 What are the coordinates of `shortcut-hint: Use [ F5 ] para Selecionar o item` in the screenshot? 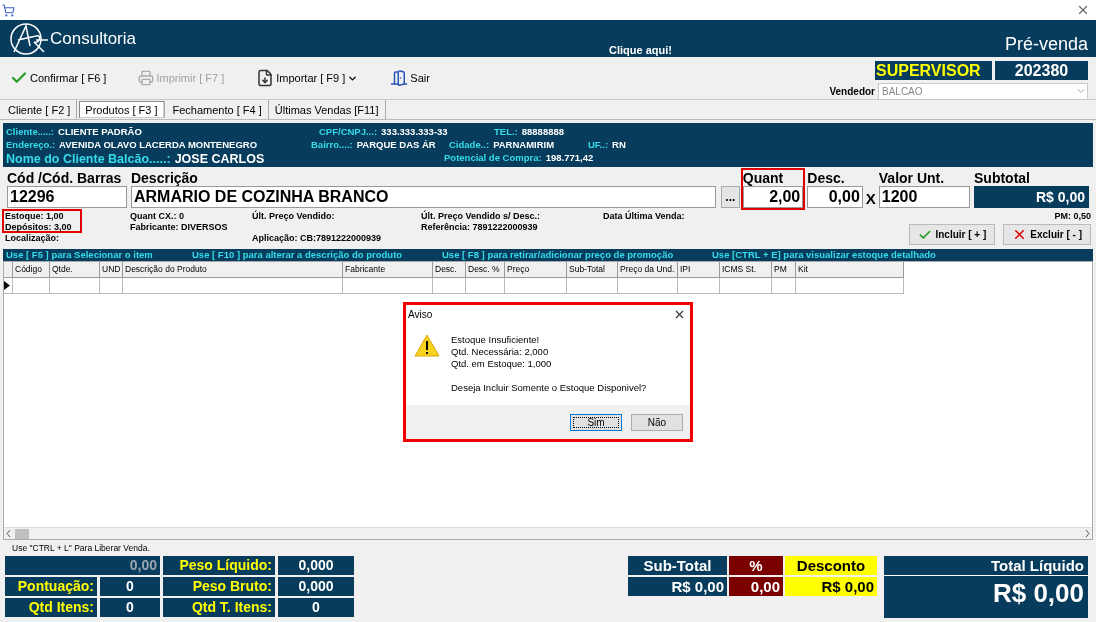 It's located at (80, 255).